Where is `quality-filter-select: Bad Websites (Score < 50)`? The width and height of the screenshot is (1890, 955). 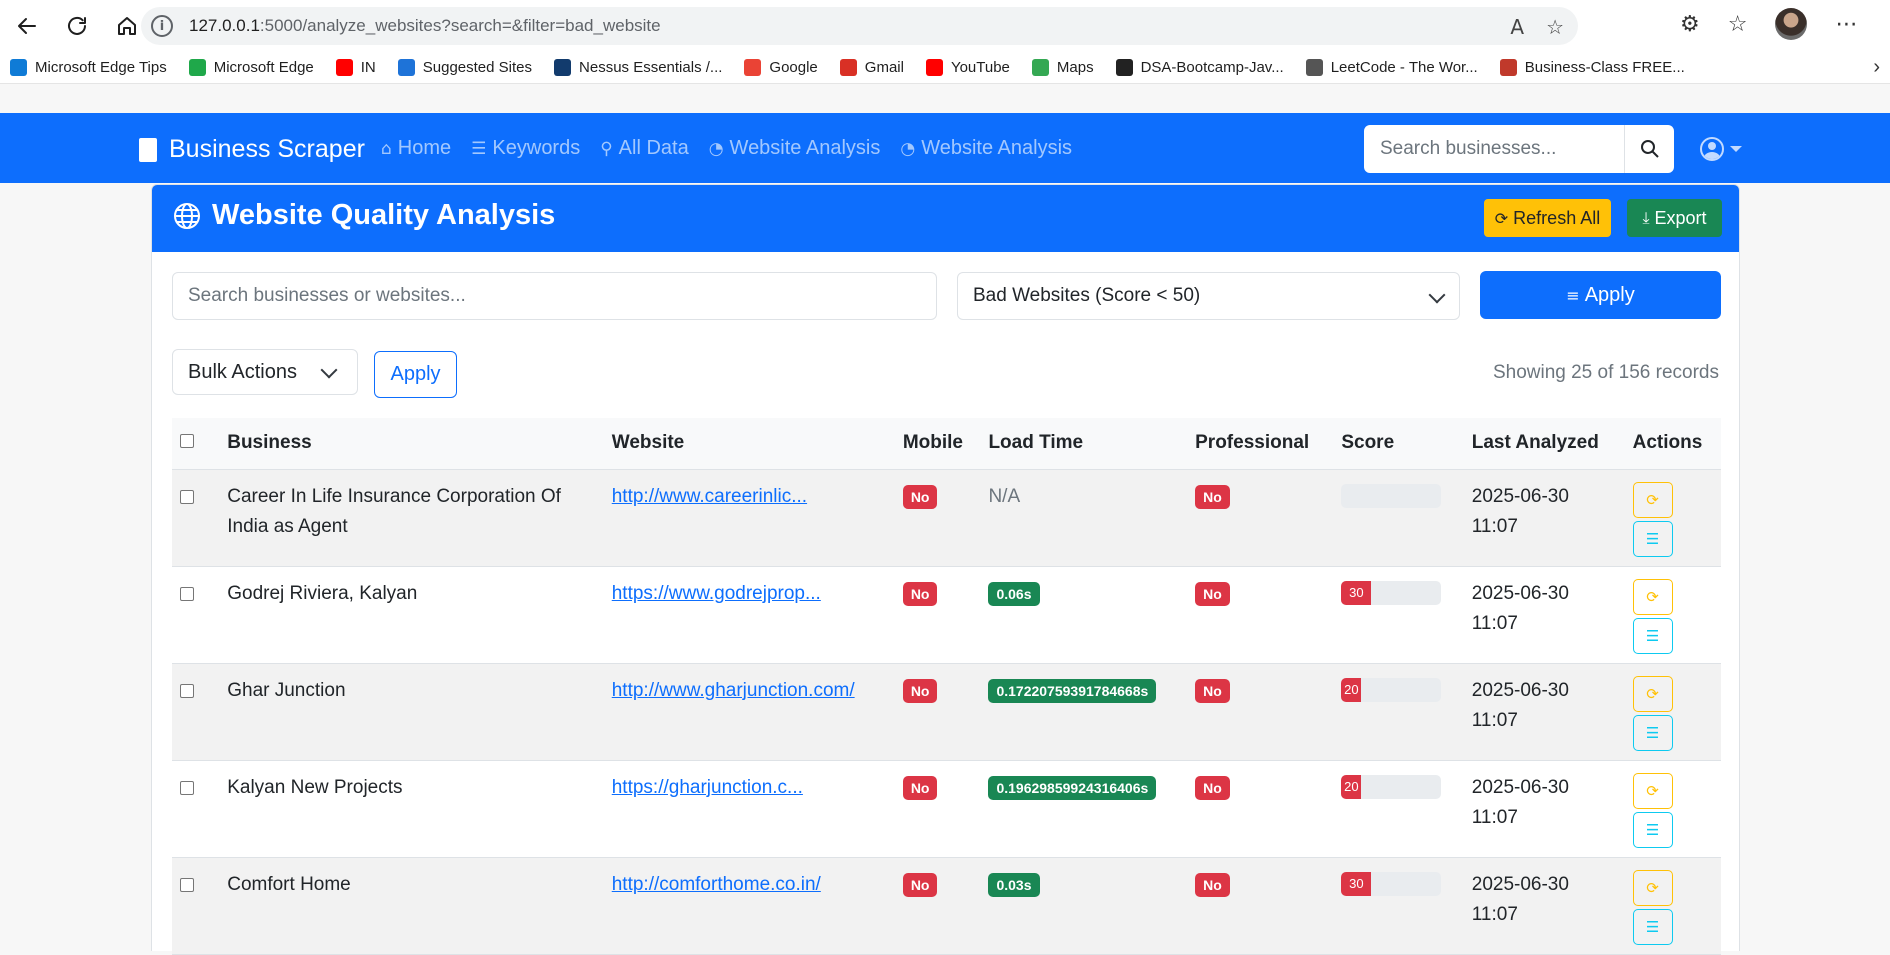 quality-filter-select: Bad Websites (Score < 50) is located at coordinates (1208, 296).